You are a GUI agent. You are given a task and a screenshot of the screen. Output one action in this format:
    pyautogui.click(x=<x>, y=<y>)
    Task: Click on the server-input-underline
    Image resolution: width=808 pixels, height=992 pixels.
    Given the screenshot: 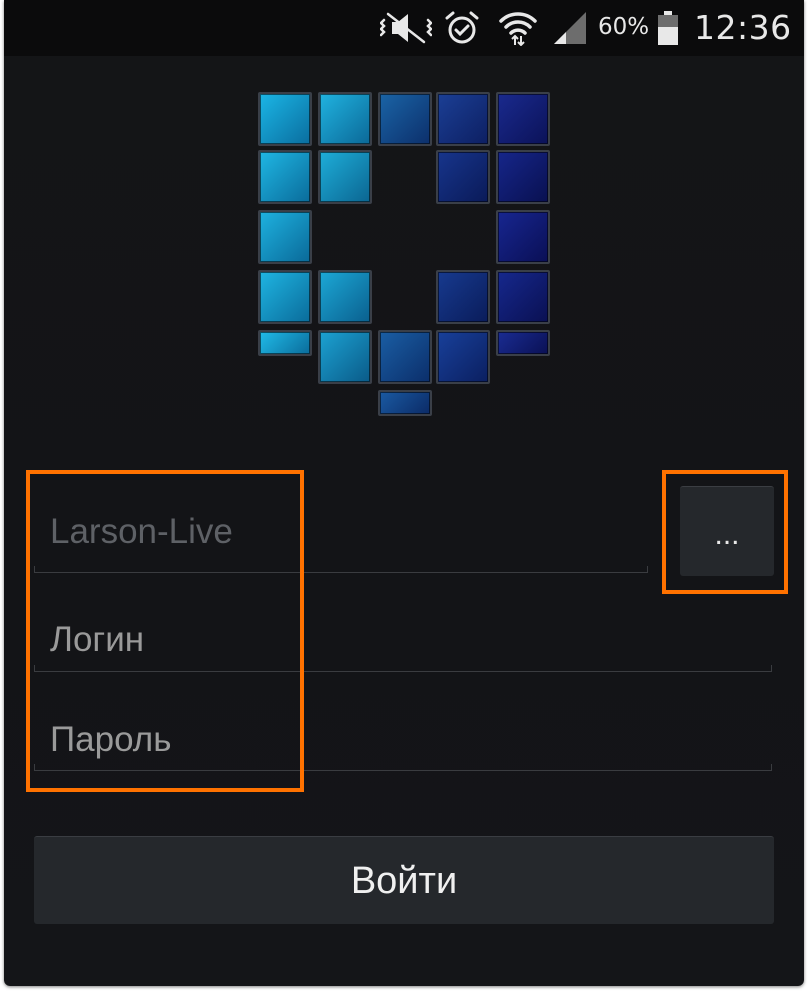 What is the action you would take?
    pyautogui.click(x=341, y=569)
    